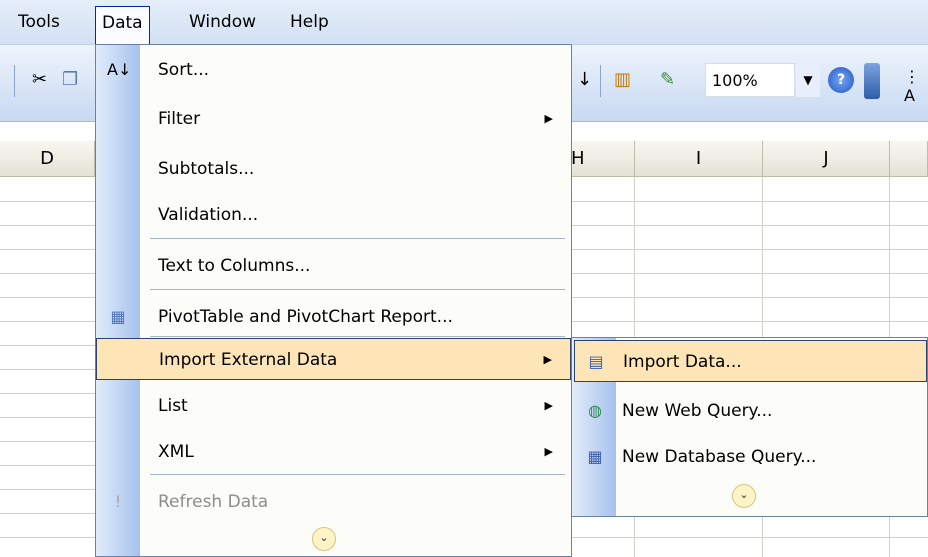 Image resolution: width=928 pixels, height=557 pixels. I want to click on menu-item-label: Refresh Data, so click(213, 502).